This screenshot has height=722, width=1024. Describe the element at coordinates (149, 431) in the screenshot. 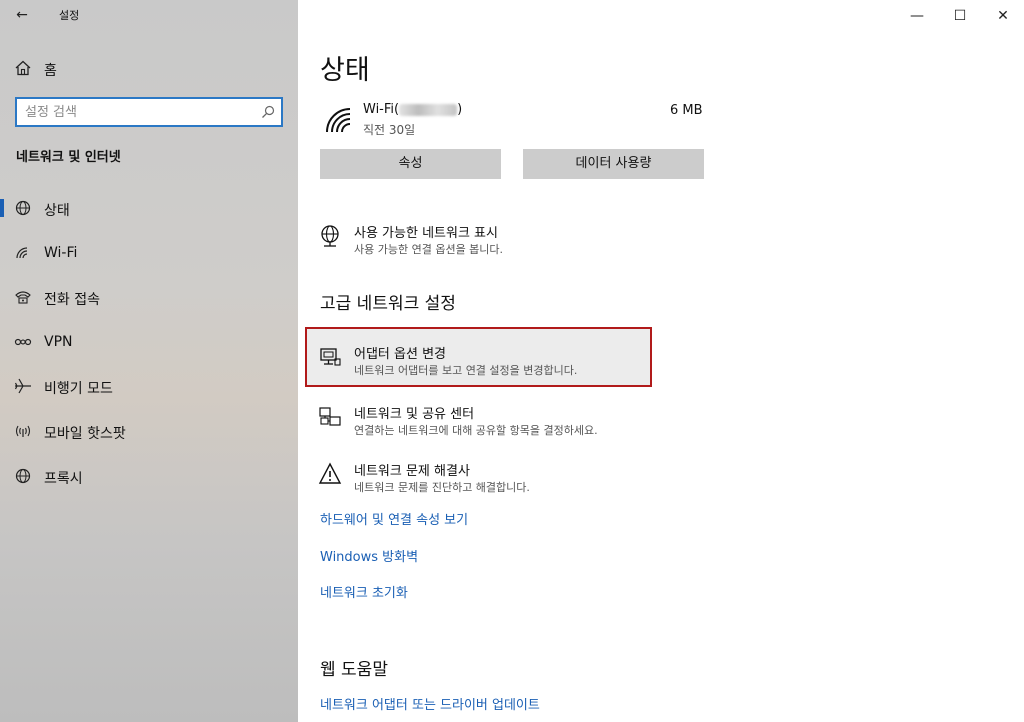

I see `sidebar-item-hotspot: 모바일 핫스팟` at that location.